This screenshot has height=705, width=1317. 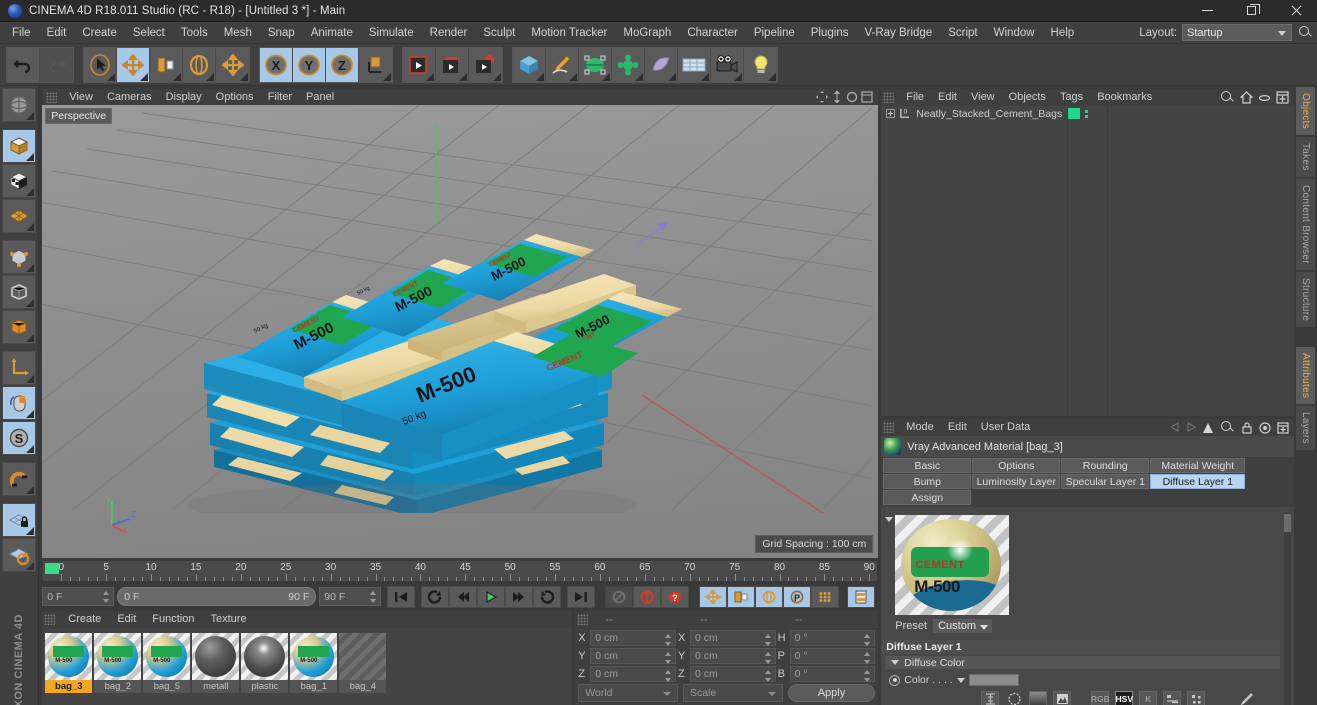 I want to click on record-active-objects-button, so click(x=619, y=596).